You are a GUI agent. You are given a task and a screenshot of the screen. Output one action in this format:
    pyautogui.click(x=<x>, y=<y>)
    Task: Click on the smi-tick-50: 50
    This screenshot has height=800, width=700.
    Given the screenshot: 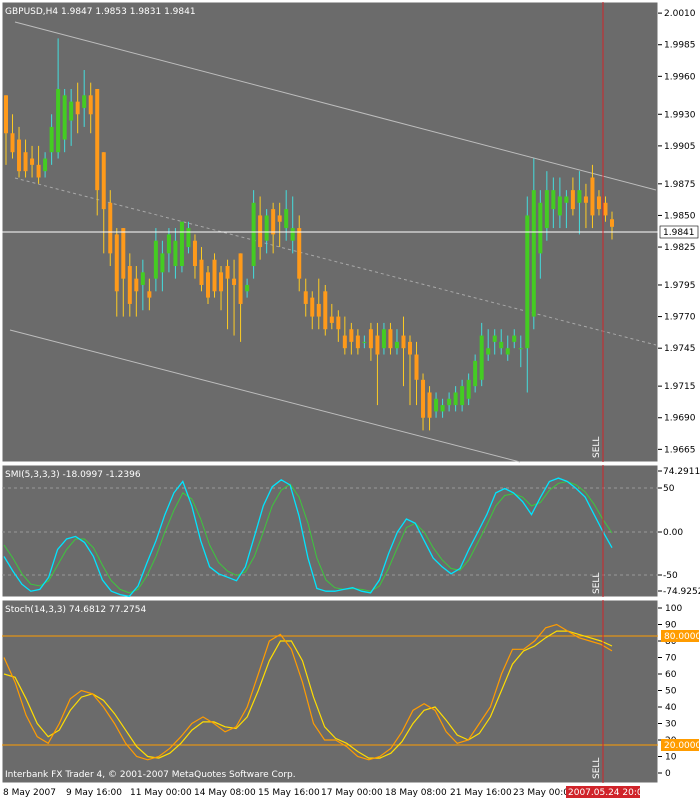 What is the action you would take?
    pyautogui.click(x=669, y=489)
    